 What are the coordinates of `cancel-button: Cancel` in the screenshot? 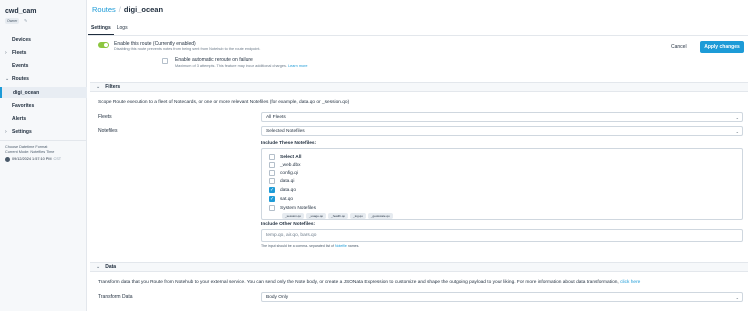 It's located at (679, 47).